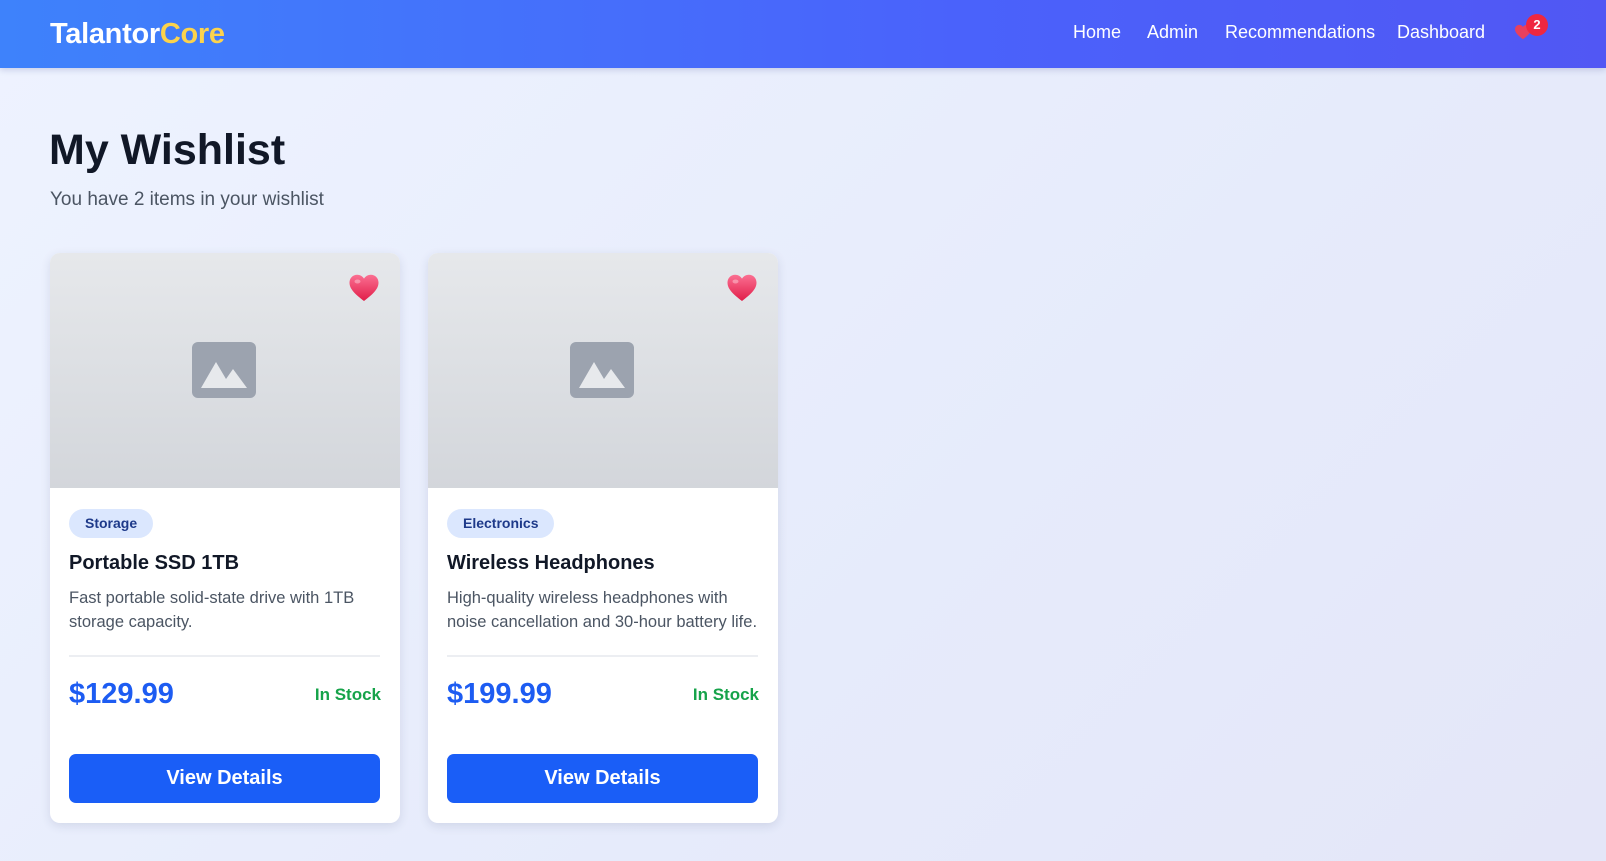 The width and height of the screenshot is (1606, 861). I want to click on nav-link-dashboard: Dashboard, so click(1441, 32).